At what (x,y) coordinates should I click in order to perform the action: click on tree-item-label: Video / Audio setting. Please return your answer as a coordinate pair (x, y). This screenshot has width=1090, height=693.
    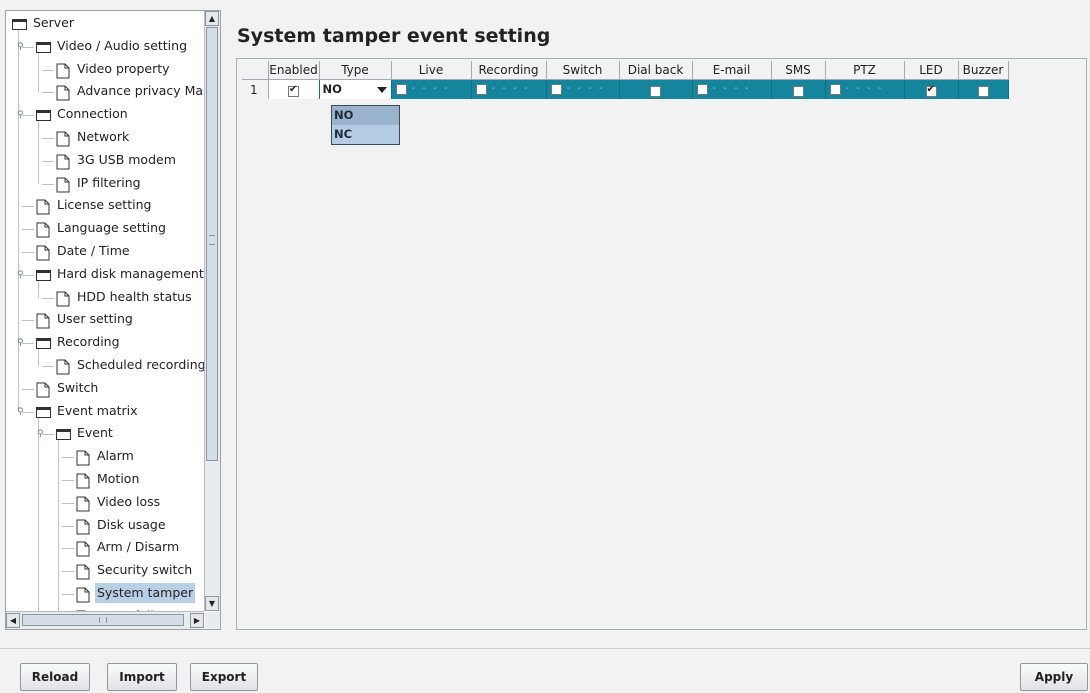
    Looking at the image, I should click on (122, 45).